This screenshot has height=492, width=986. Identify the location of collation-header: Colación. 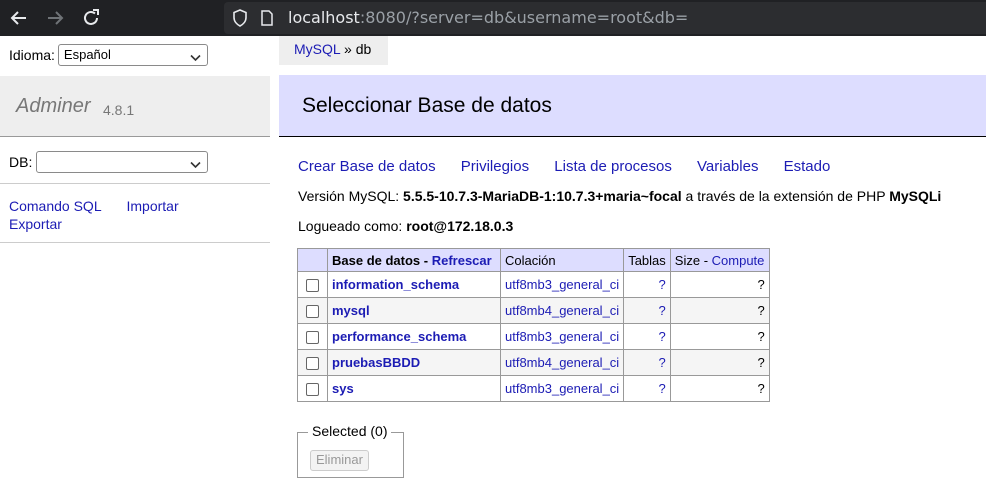
(562, 260).